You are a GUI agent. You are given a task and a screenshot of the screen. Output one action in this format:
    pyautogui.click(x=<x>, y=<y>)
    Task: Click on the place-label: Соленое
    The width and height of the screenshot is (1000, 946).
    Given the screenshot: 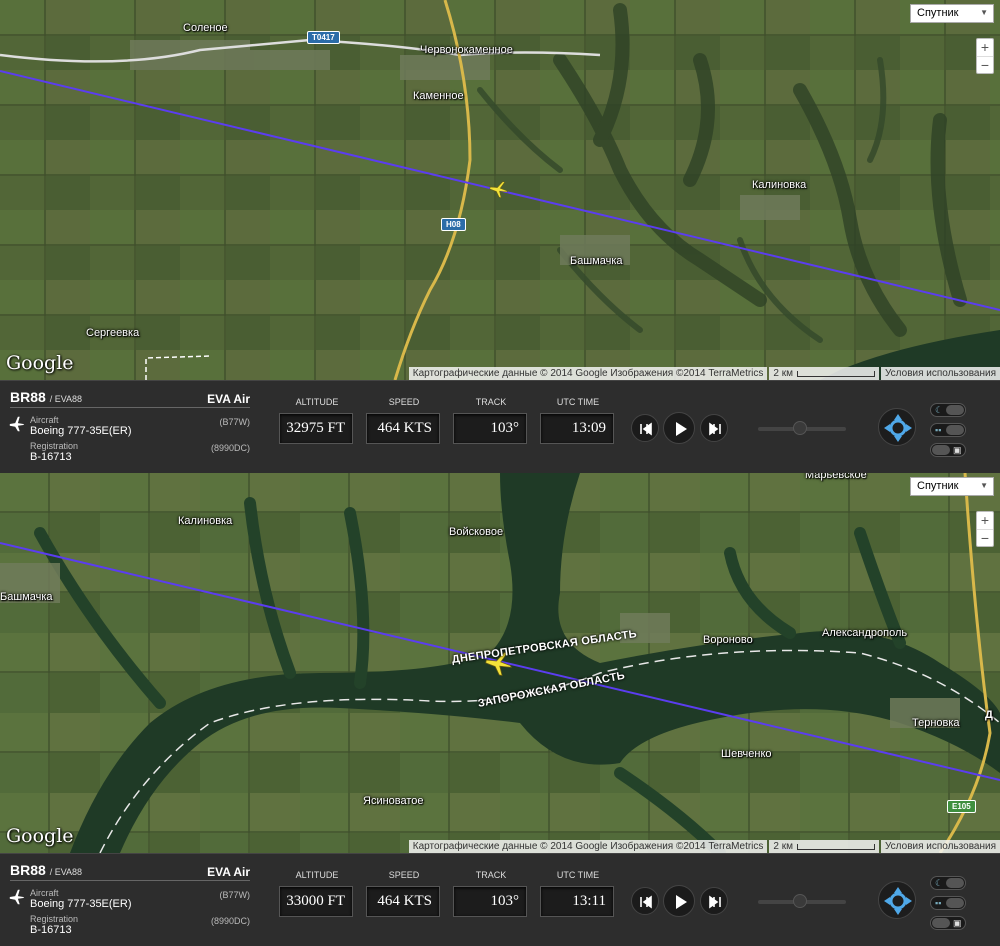 What is the action you would take?
    pyautogui.click(x=205, y=28)
    